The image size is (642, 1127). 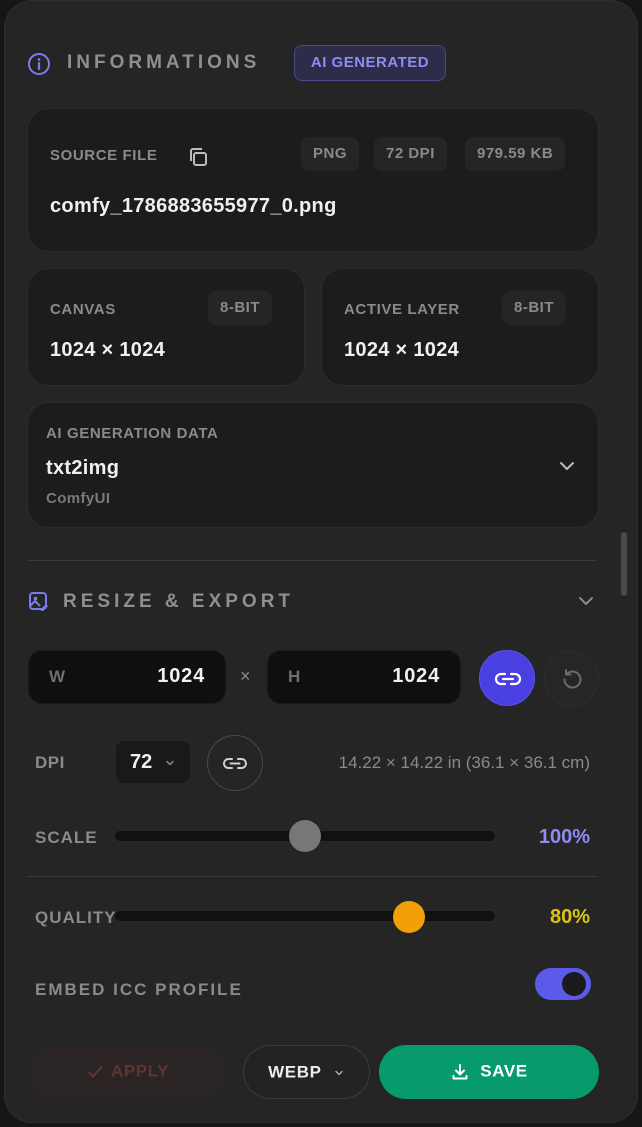 I want to click on dpi-select: 72, so click(x=153, y=762).